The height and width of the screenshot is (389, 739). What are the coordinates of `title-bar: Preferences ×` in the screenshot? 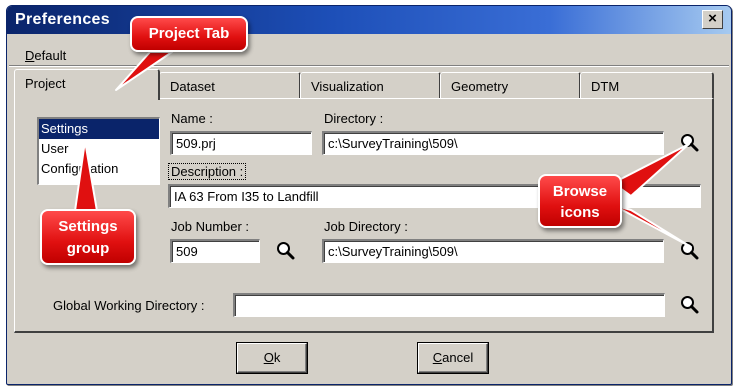 It's located at (369, 20).